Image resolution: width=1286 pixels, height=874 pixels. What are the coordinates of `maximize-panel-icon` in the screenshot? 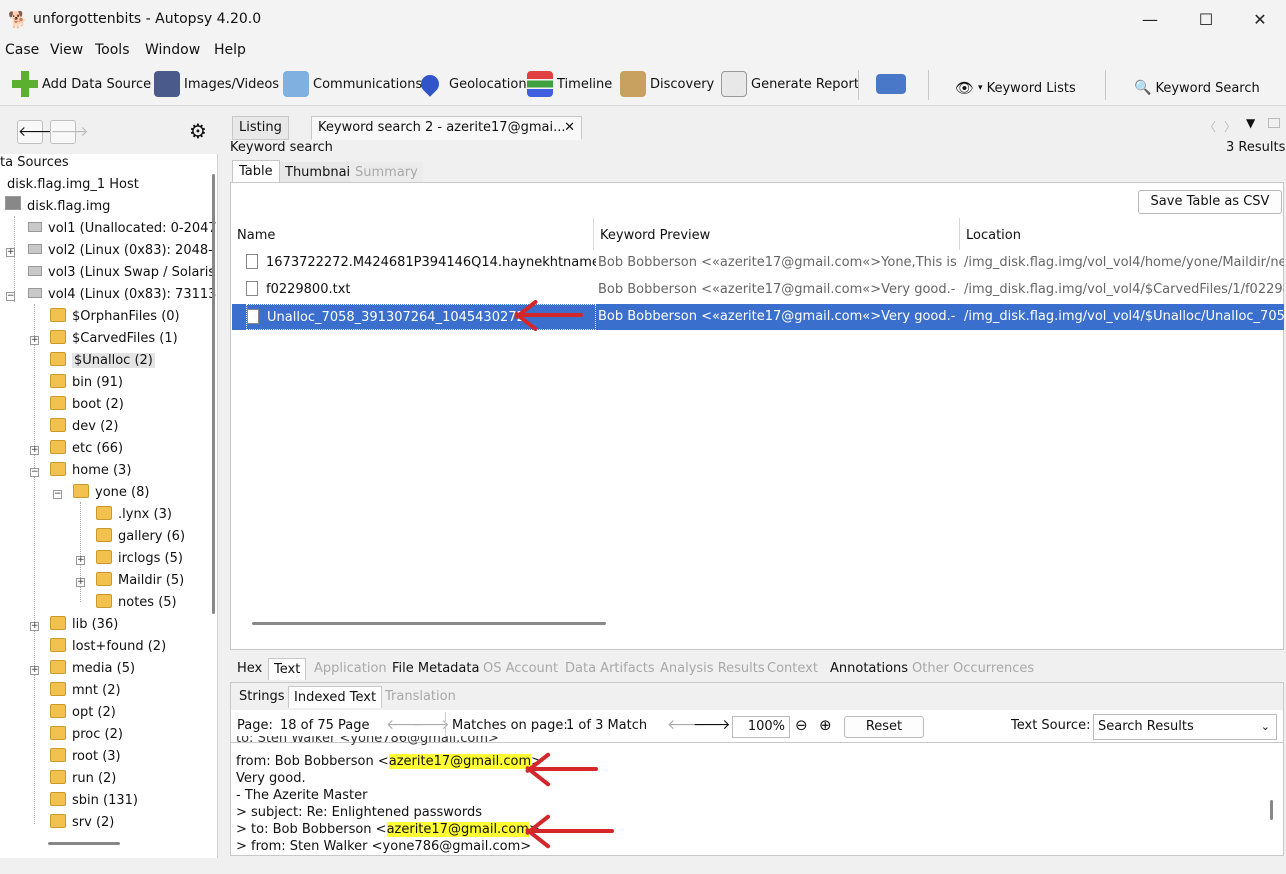 It's located at (1274, 123).